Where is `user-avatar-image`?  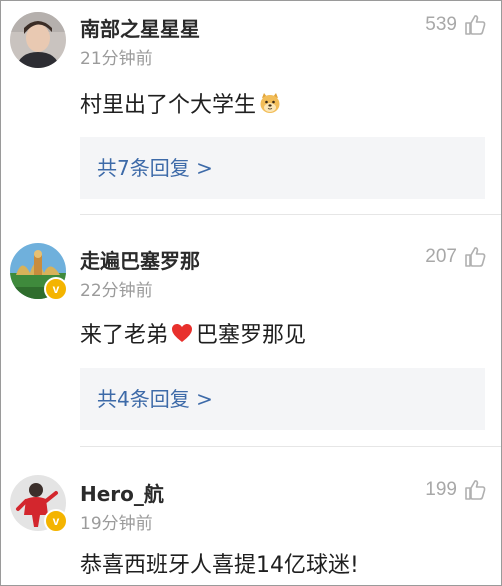 user-avatar-image is located at coordinates (38, 40).